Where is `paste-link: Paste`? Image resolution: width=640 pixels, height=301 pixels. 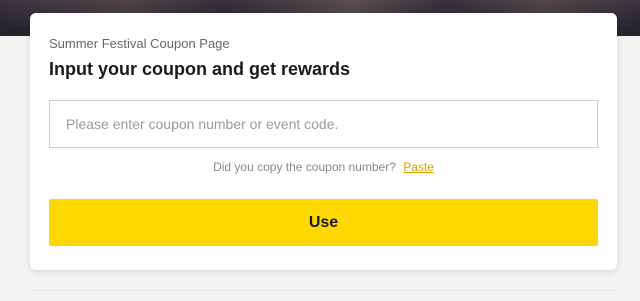
paste-link: Paste is located at coordinates (418, 167).